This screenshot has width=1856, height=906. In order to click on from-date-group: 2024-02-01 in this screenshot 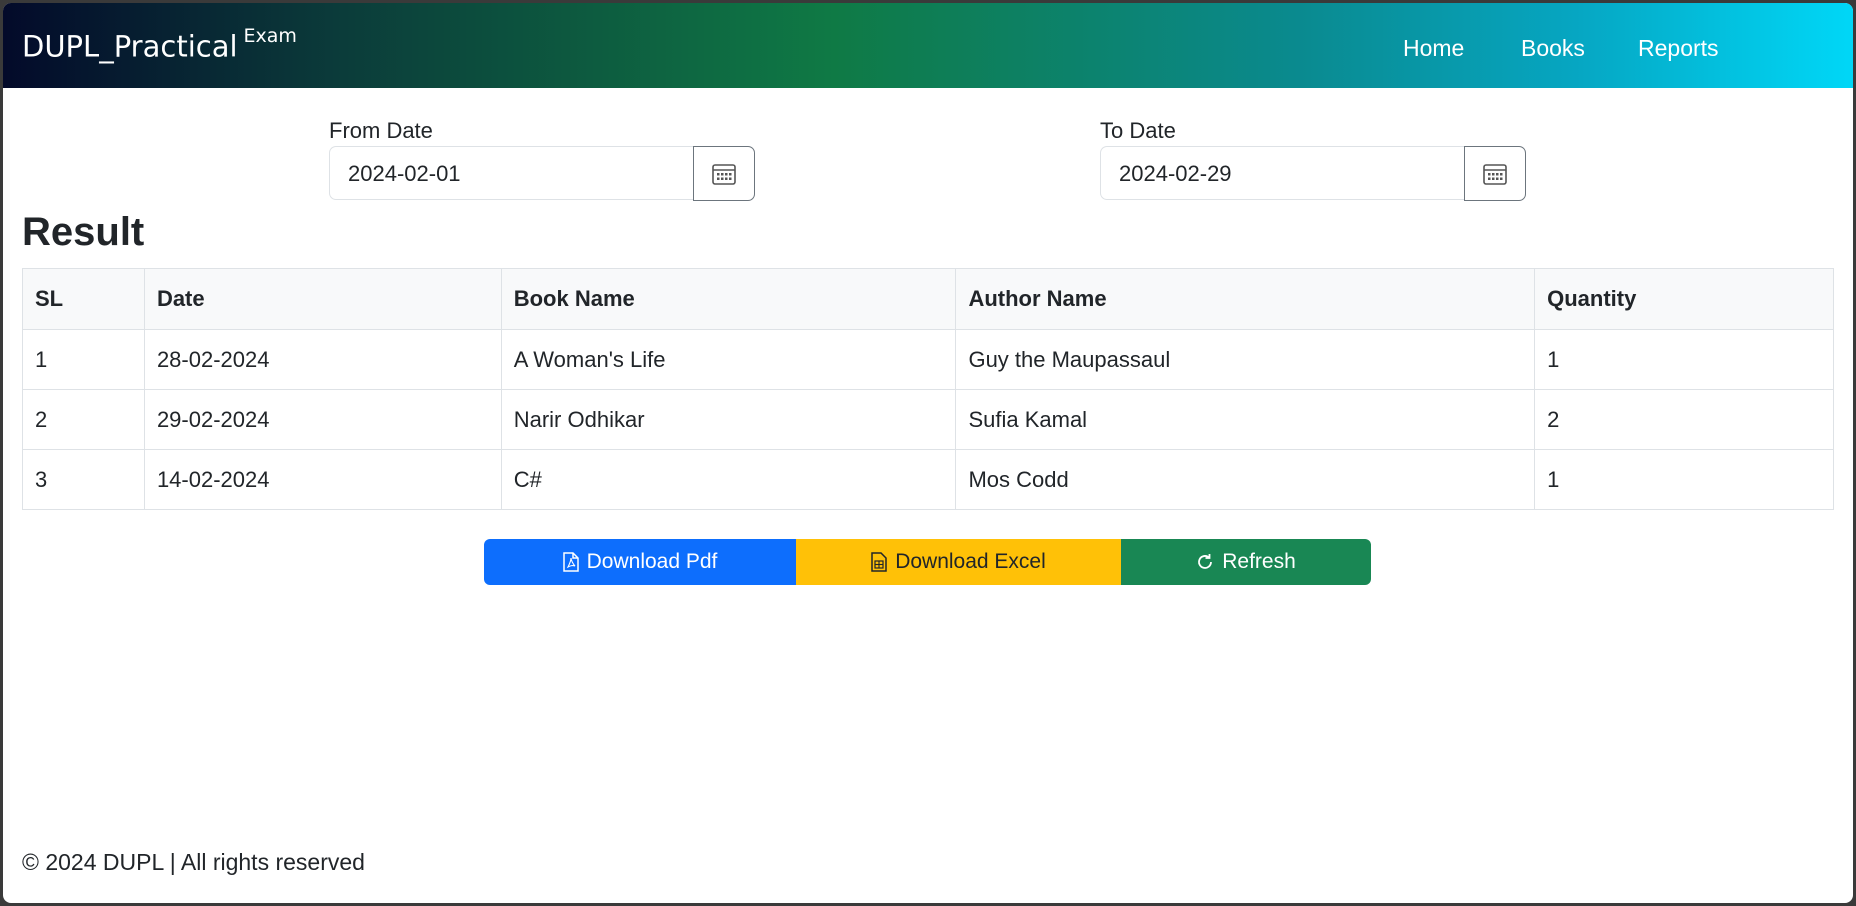, I will do `click(542, 174)`.